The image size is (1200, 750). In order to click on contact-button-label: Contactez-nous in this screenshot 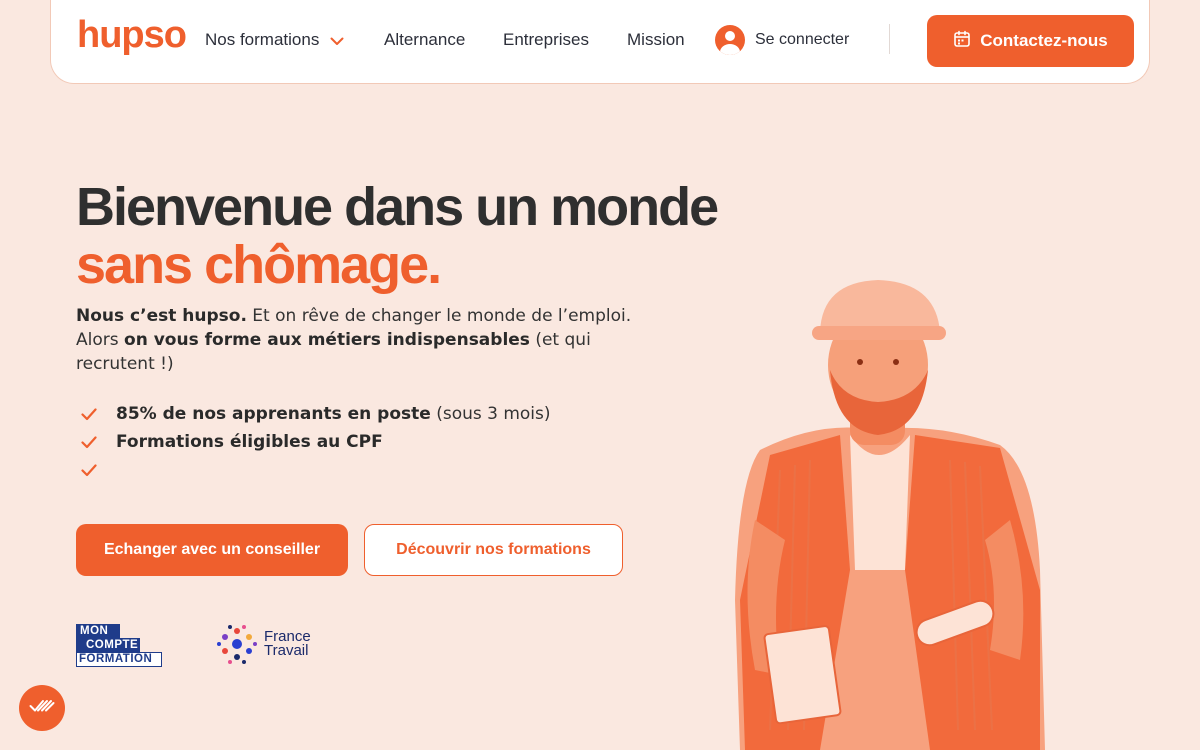, I will do `click(1044, 40)`.